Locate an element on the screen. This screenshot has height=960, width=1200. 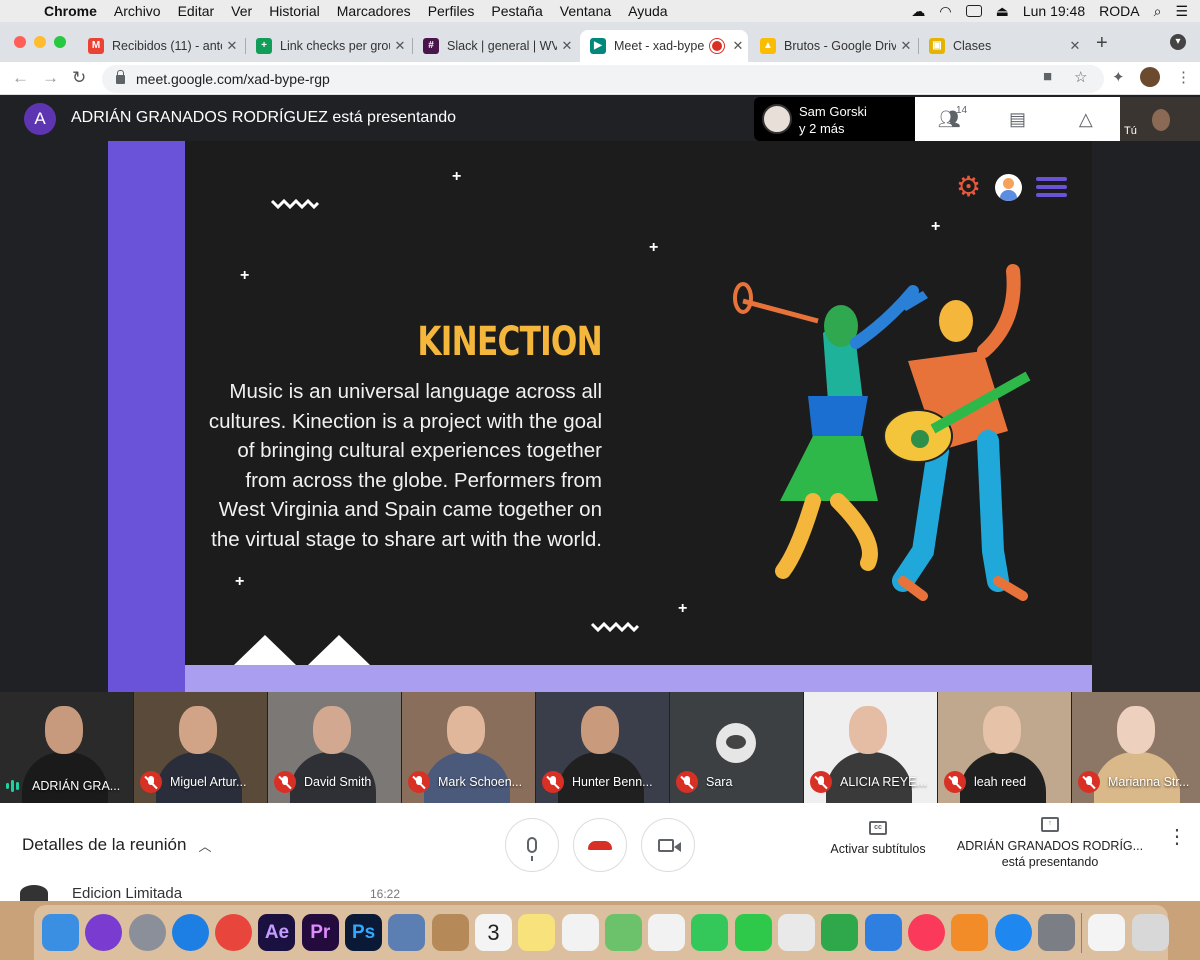
close-window-button is located at coordinates (20, 42).